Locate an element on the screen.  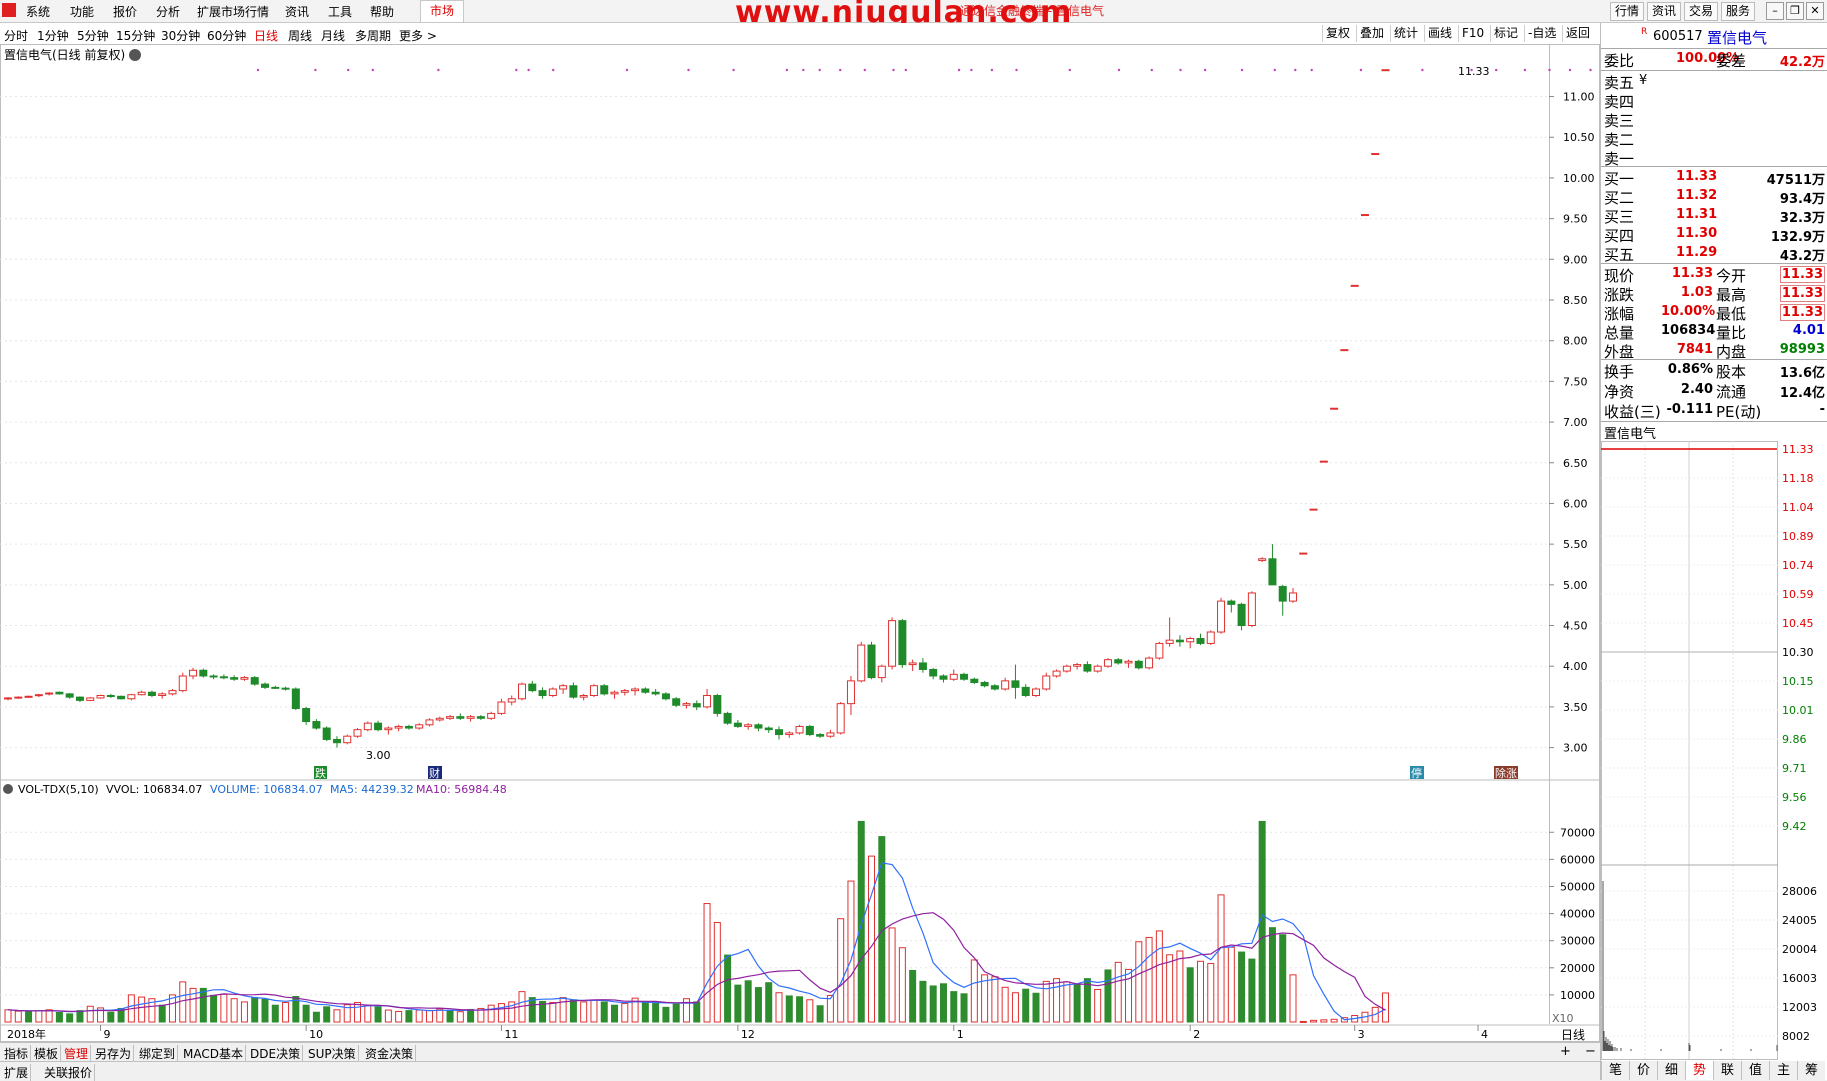
top-button-quote: 行情 is located at coordinates (1627, 11).